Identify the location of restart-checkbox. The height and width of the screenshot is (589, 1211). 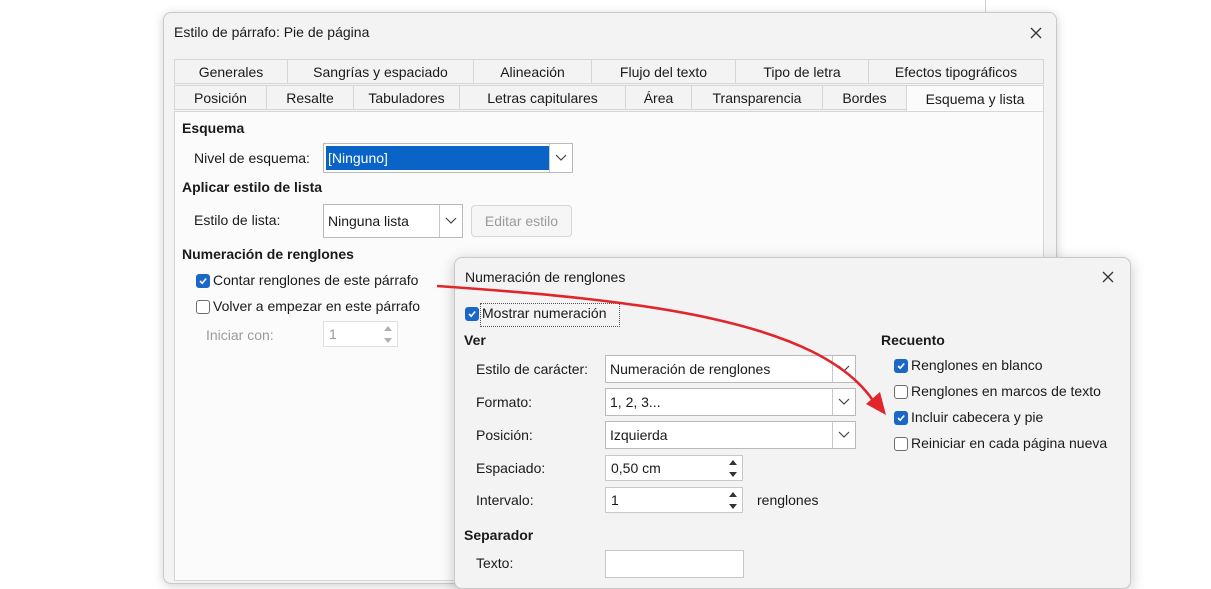
(203, 307).